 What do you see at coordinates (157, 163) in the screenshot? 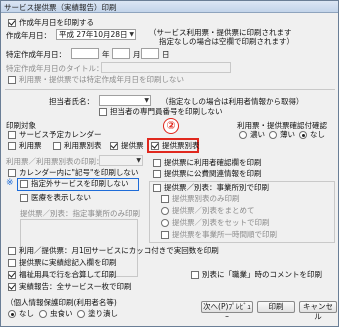
I see `r1-checkbox` at bounding box center [157, 163].